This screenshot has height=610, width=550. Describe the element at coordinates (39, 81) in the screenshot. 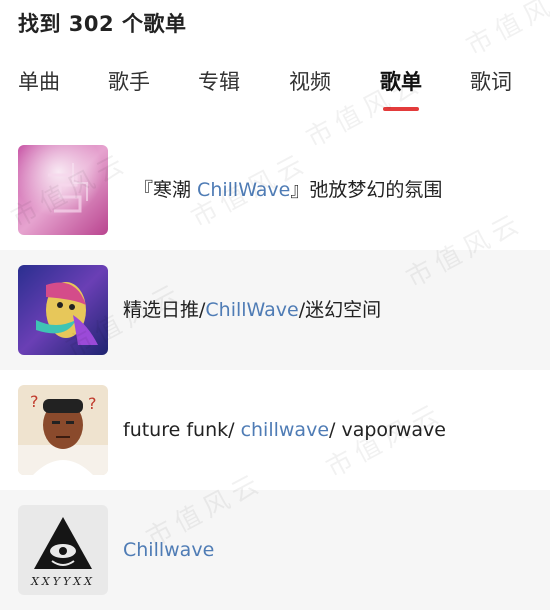

I see `tab-songs: 单曲` at that location.